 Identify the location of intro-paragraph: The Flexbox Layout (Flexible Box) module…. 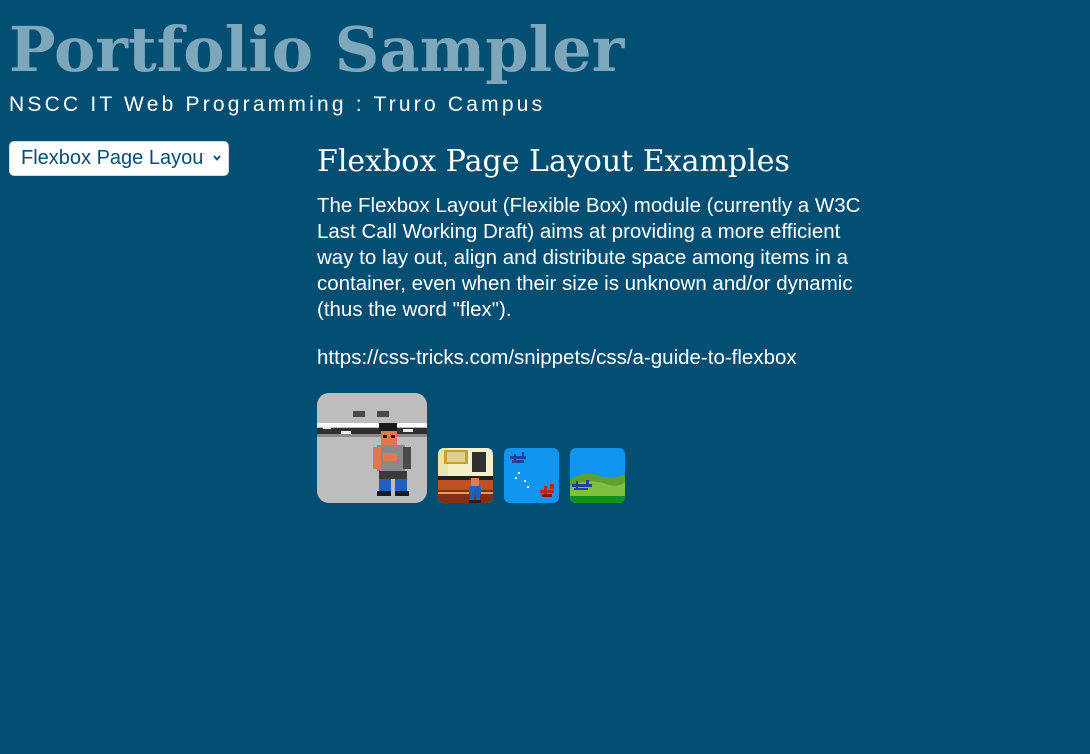
(589, 257).